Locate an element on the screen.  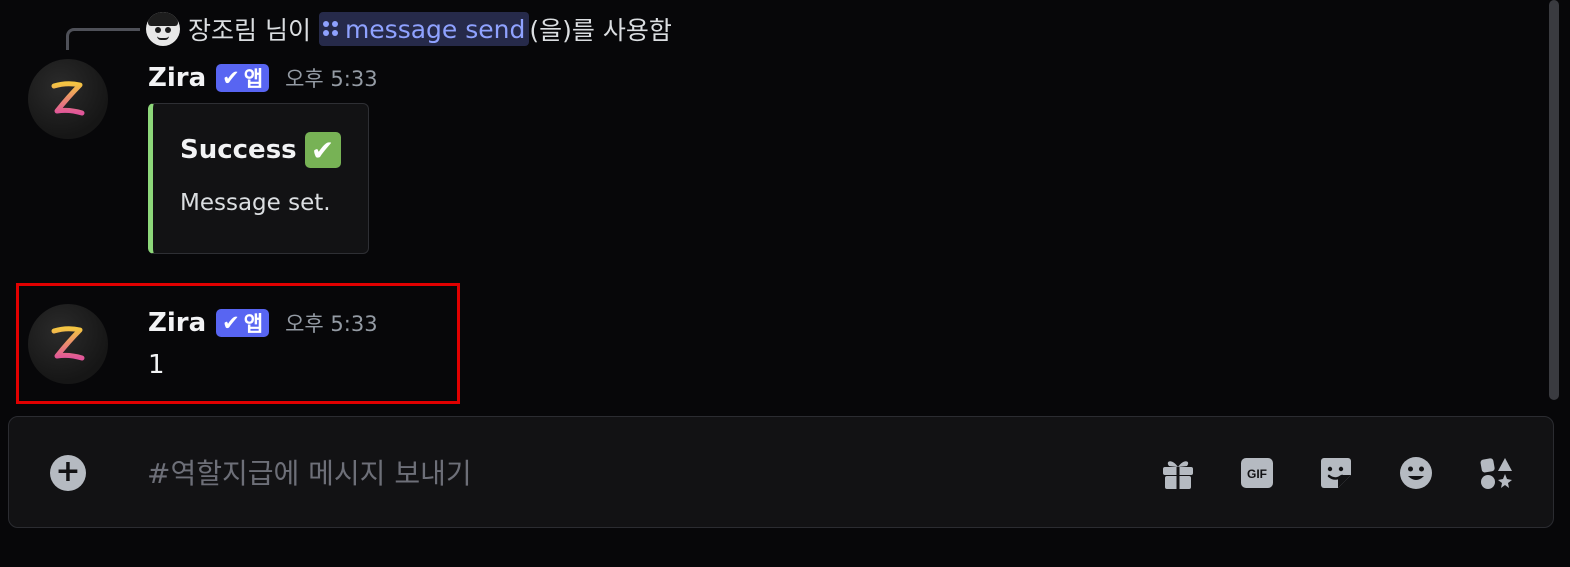
gift-button is located at coordinates (1178, 473).